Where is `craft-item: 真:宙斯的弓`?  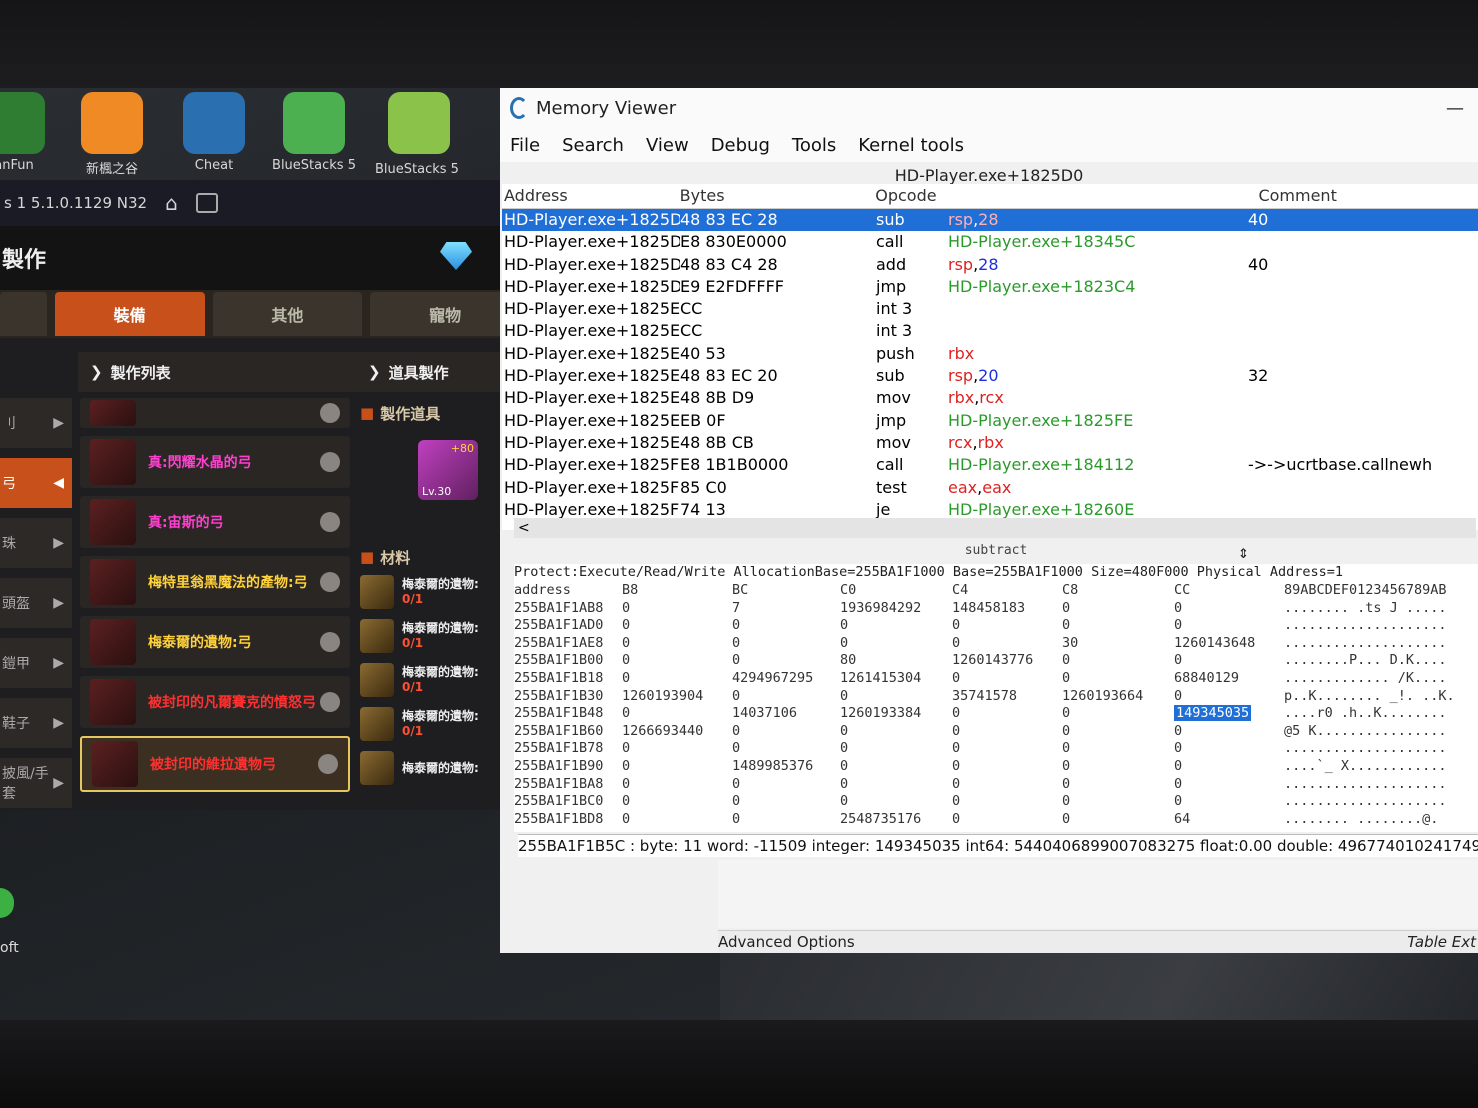 craft-item: 真:宙斯的弓 is located at coordinates (215, 522).